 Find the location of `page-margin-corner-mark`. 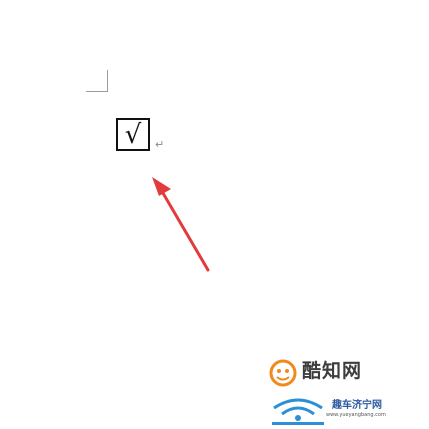

page-margin-corner-mark is located at coordinates (97, 81).